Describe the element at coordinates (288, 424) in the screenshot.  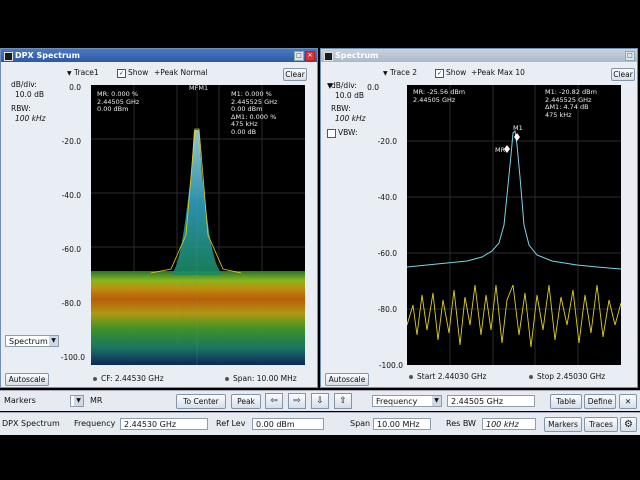
I see `ref-lev-field: 0.00 dBm` at that location.